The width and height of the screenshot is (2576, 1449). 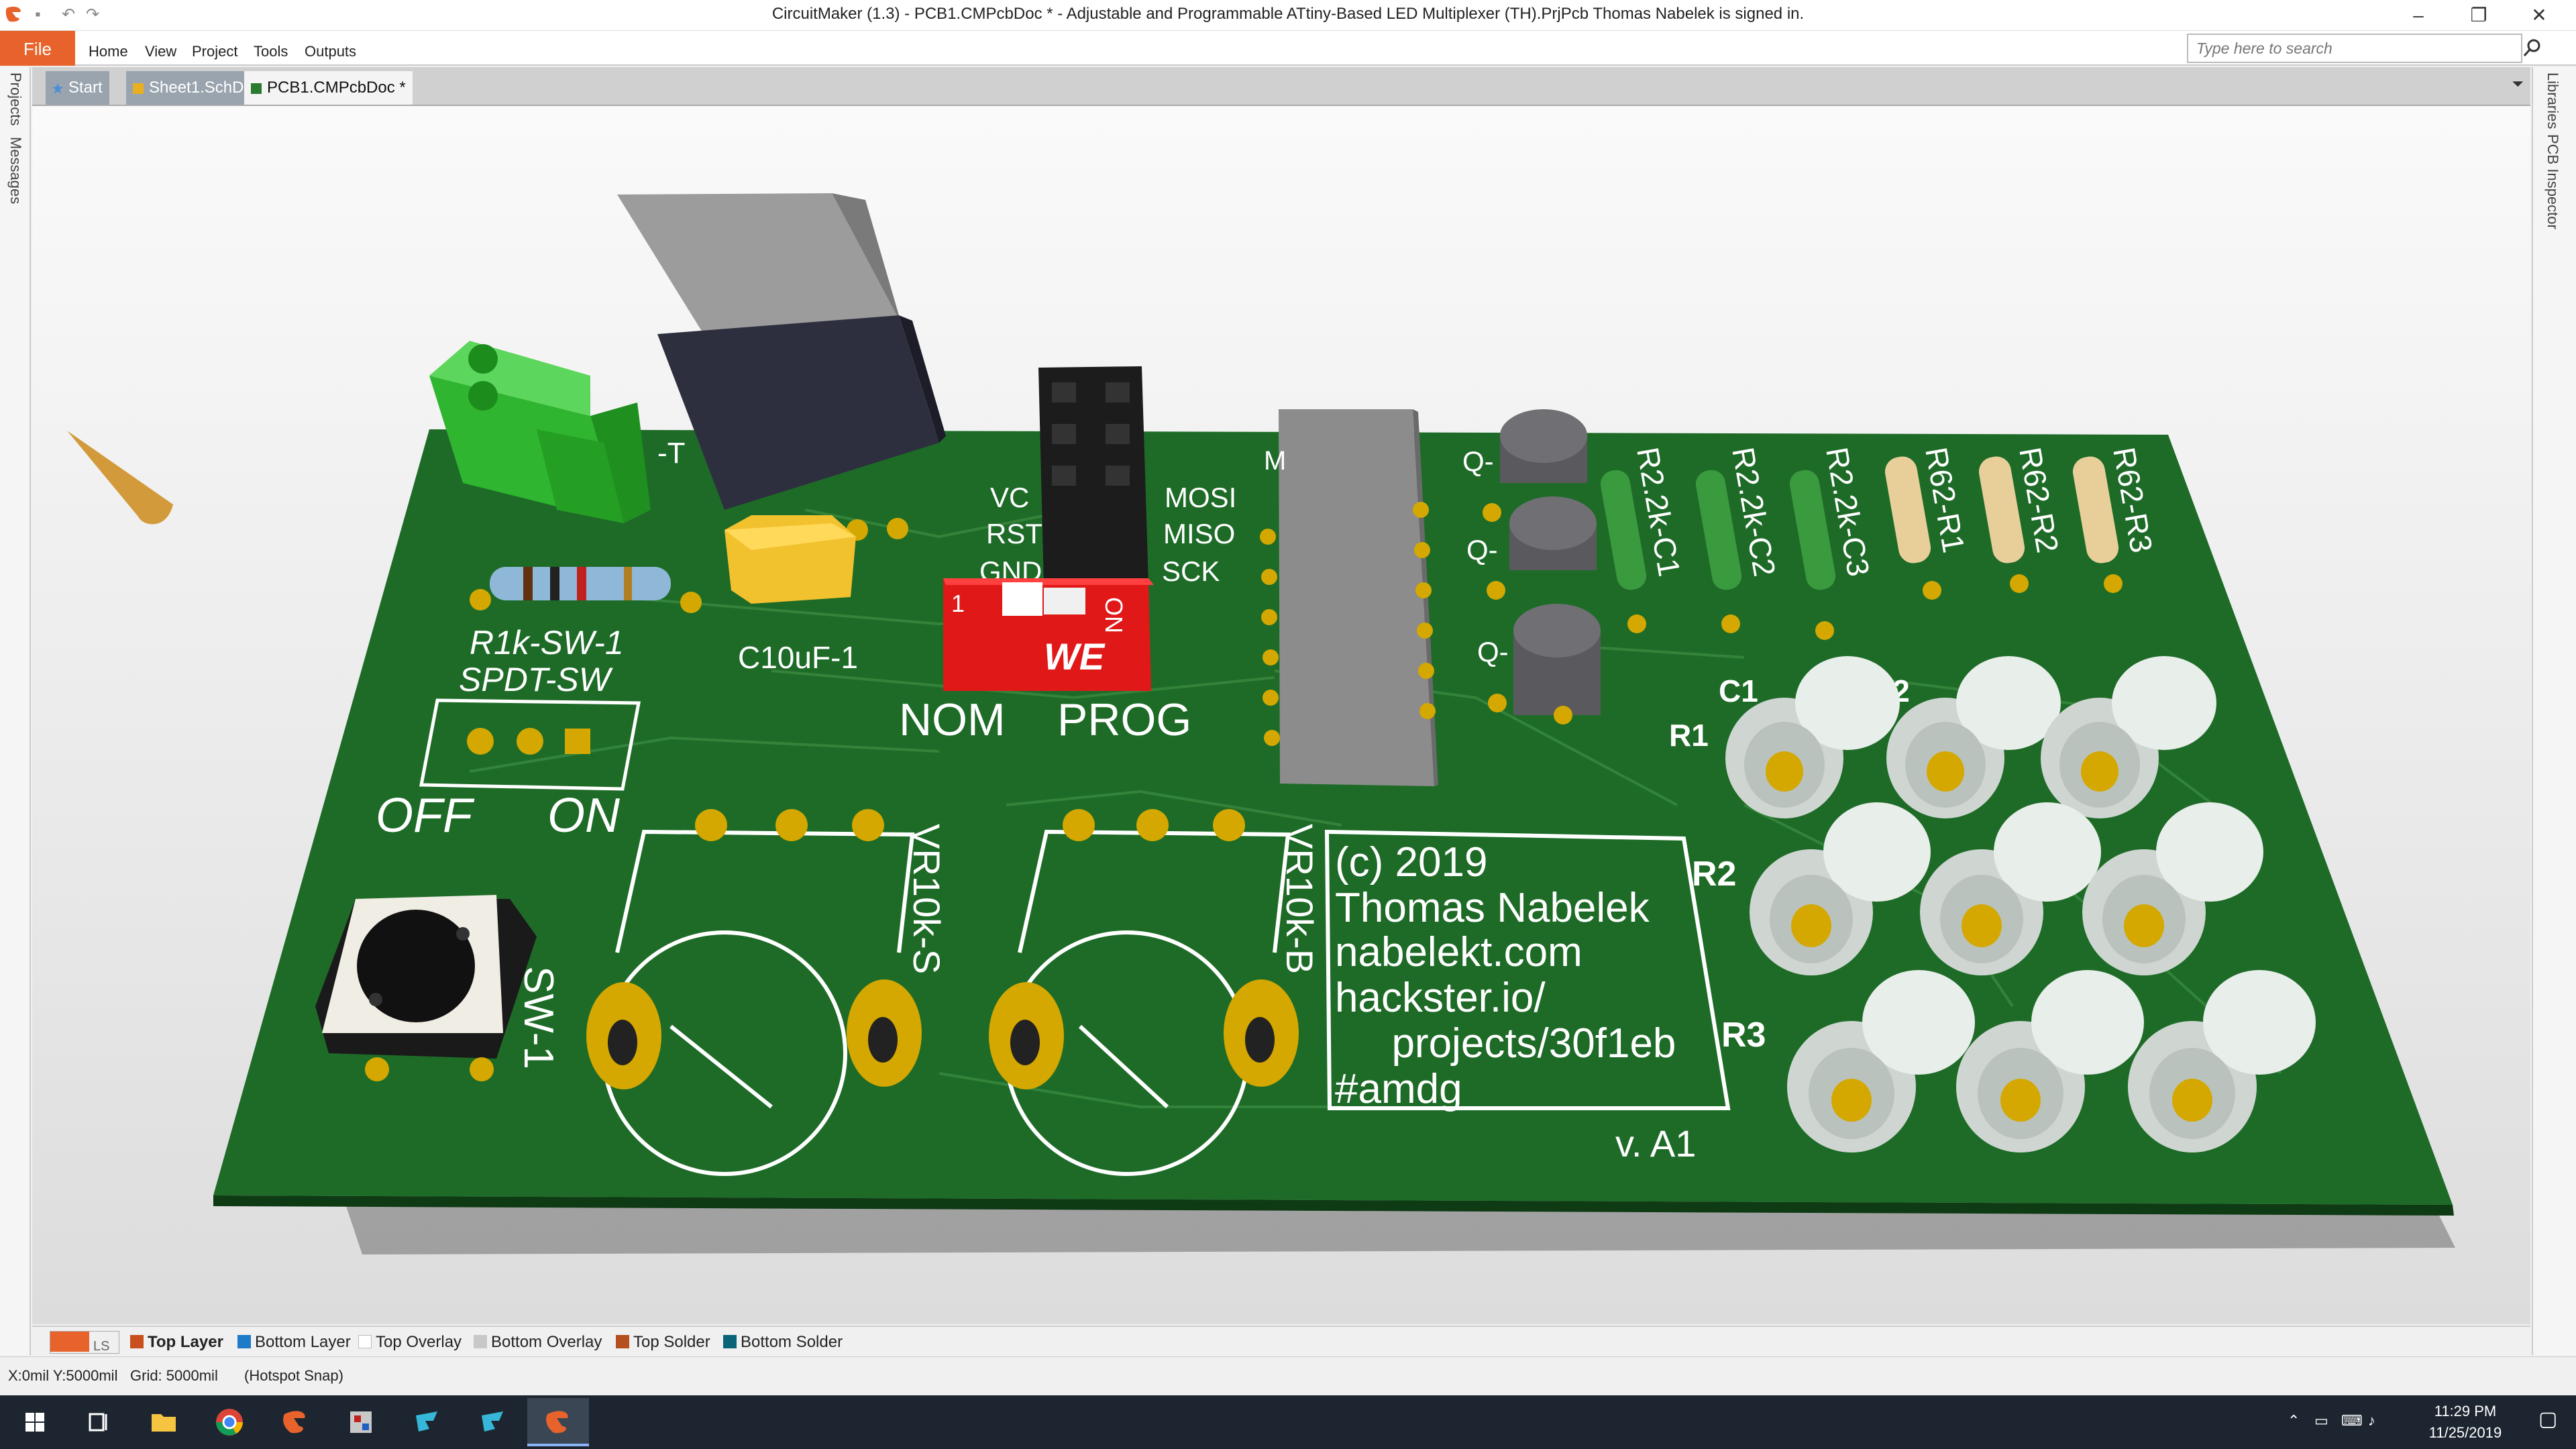 What do you see at coordinates (15, 170) in the screenshot?
I see `panel-tab-messages: Messages` at bounding box center [15, 170].